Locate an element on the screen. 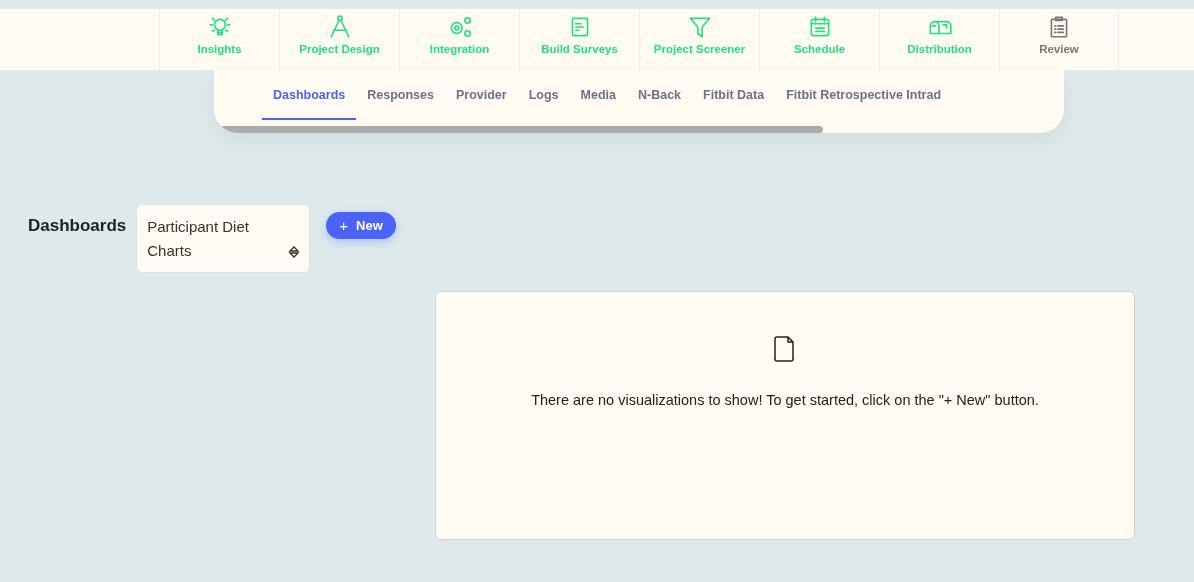  tab: Media is located at coordinates (598, 95).